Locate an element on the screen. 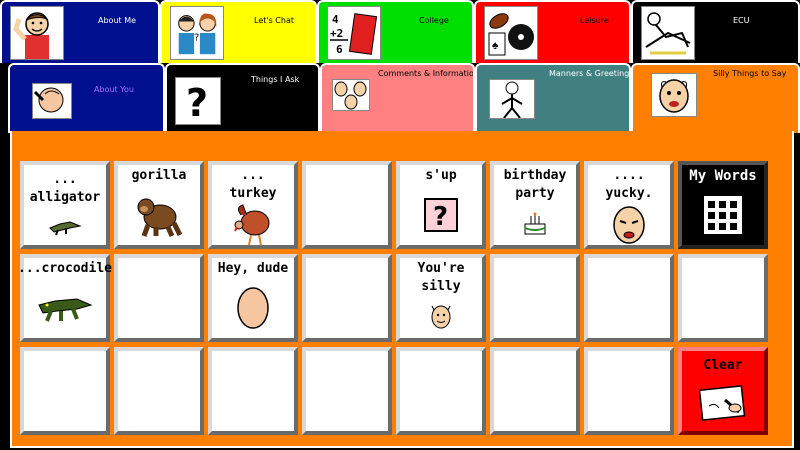 The height and width of the screenshot is (450, 800). word-button-birthday-party: birthday party is located at coordinates (535, 205).